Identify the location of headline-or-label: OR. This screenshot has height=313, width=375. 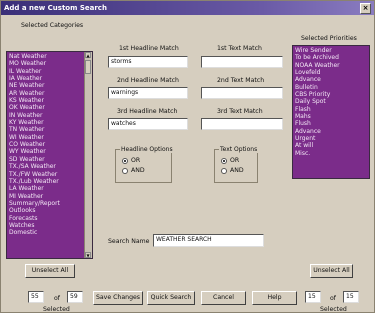
(136, 160).